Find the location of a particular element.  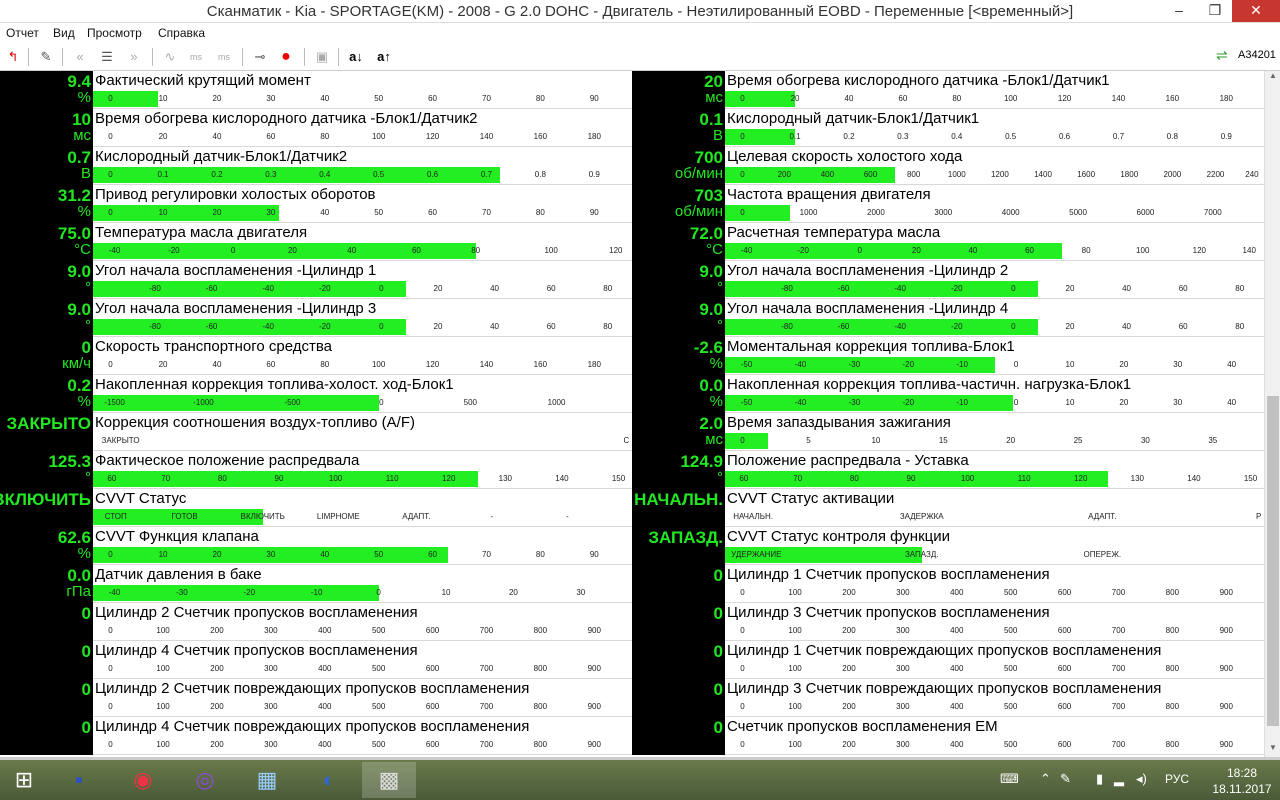

menu-report: Отчет is located at coordinates (22, 33).